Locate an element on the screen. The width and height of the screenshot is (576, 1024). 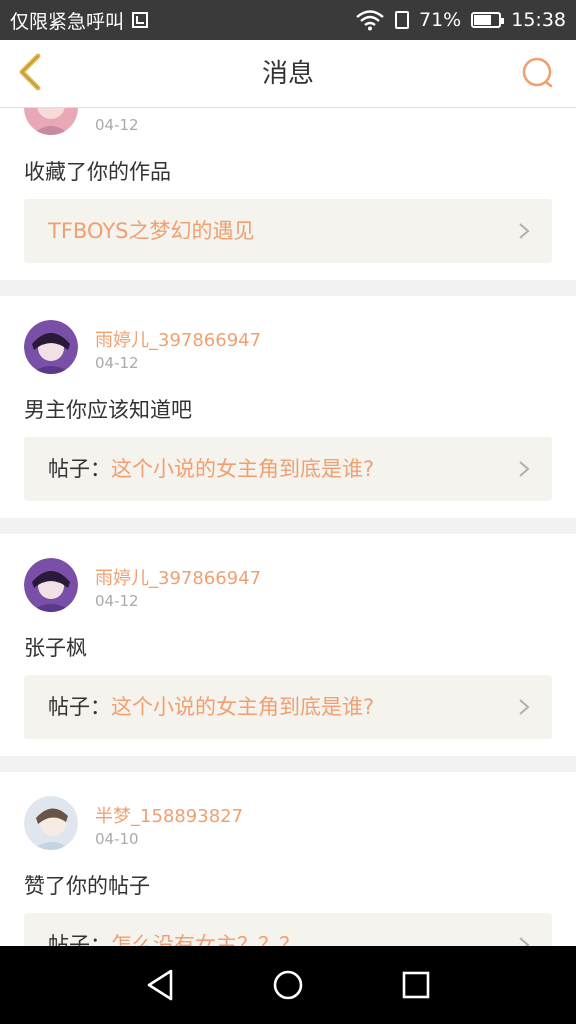
reference-link: 帖子：怎么没有女主？？？ is located at coordinates (288, 929).